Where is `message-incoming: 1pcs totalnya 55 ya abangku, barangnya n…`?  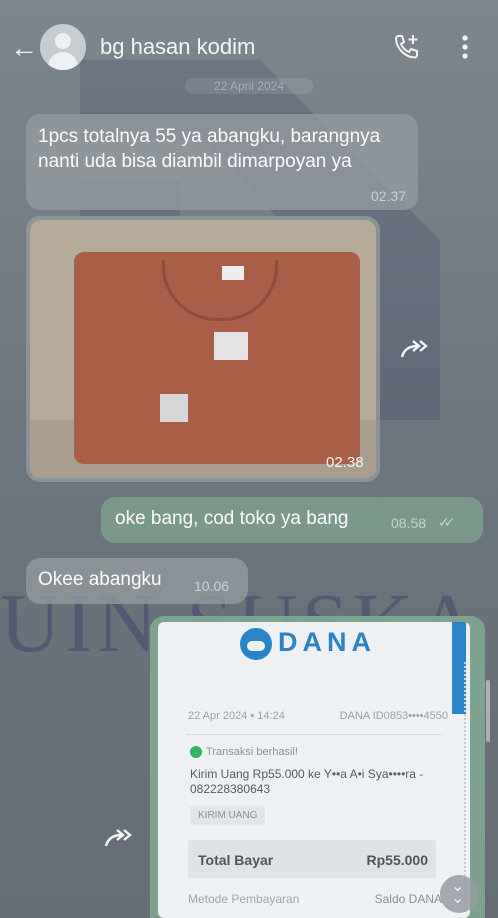
message-incoming: 1pcs totalnya 55 ya abangku, barangnya n… is located at coordinates (222, 162).